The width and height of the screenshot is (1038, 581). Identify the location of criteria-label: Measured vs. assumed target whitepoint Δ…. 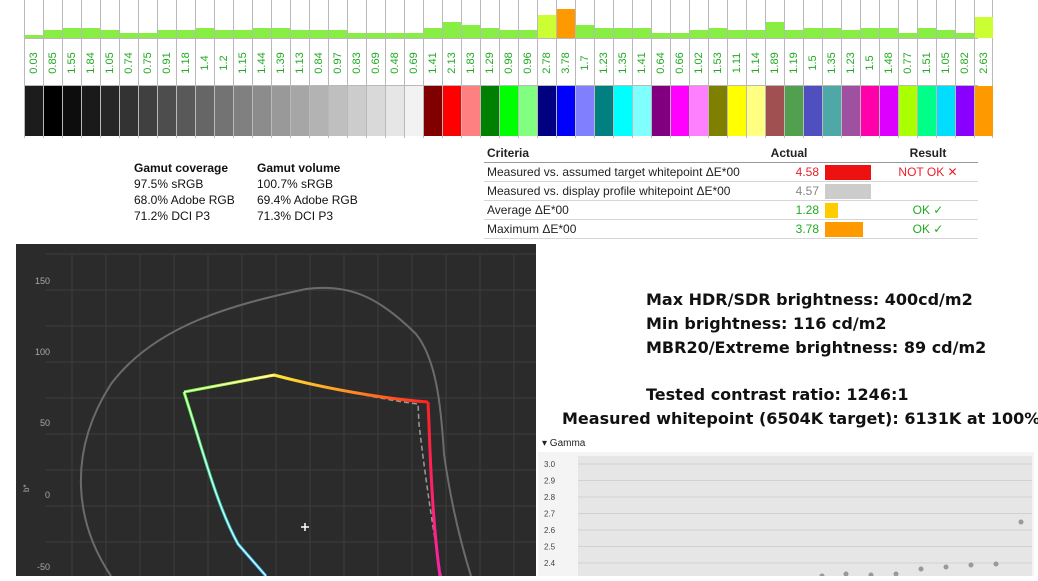
(620, 172).